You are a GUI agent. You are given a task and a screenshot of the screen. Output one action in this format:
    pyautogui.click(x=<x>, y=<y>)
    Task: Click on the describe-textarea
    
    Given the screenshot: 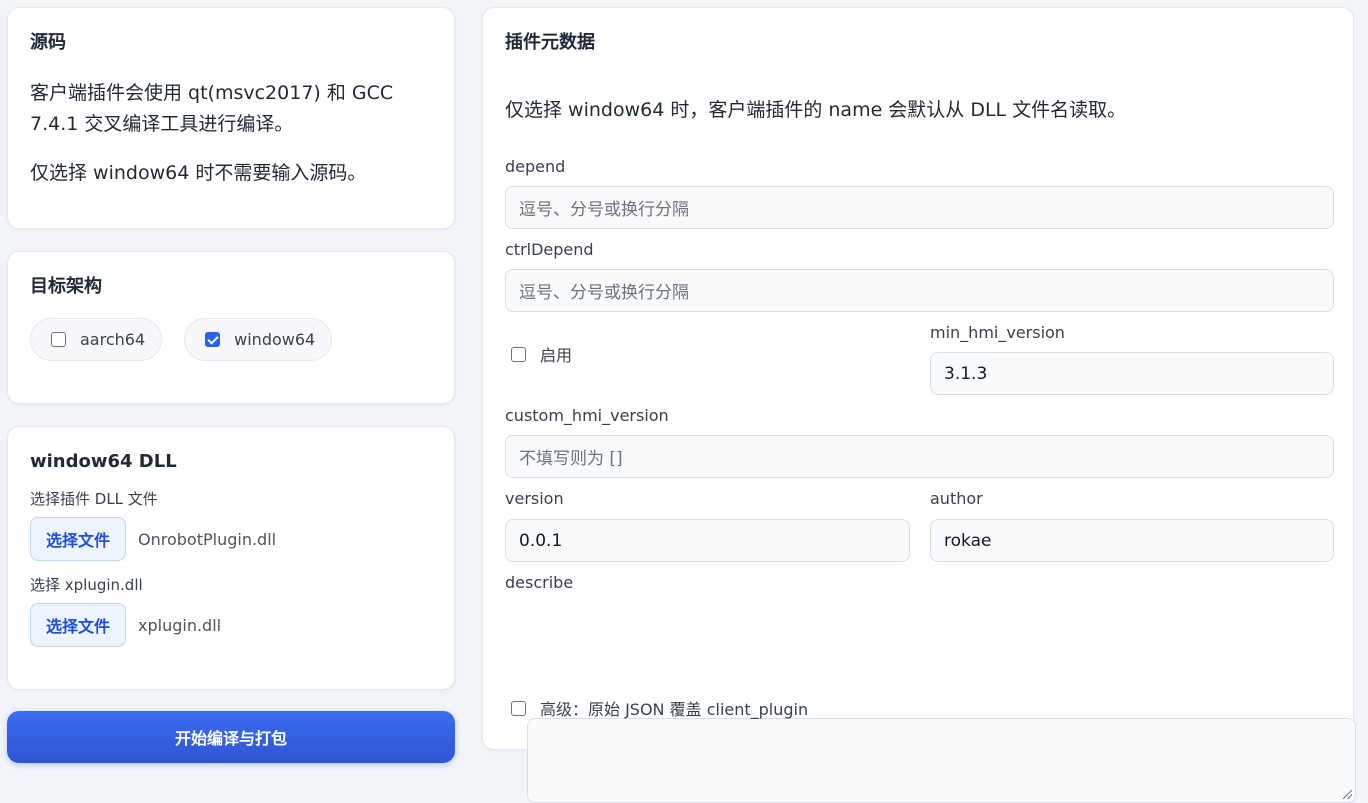 What is the action you would take?
    pyautogui.click(x=941, y=760)
    